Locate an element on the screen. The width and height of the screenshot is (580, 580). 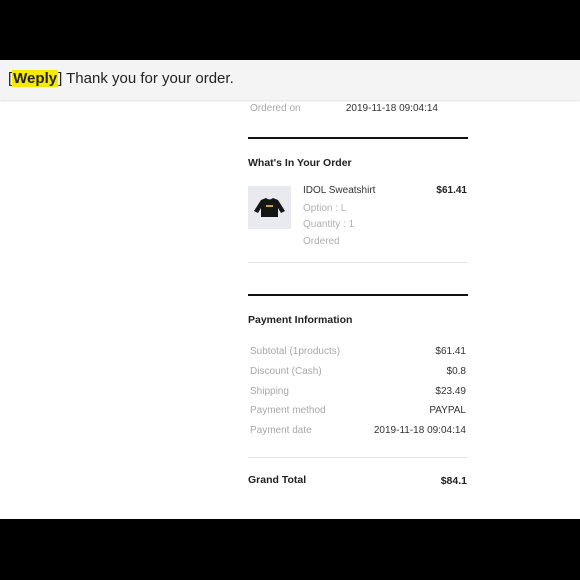
sweatshirt-icon is located at coordinates (269, 207).